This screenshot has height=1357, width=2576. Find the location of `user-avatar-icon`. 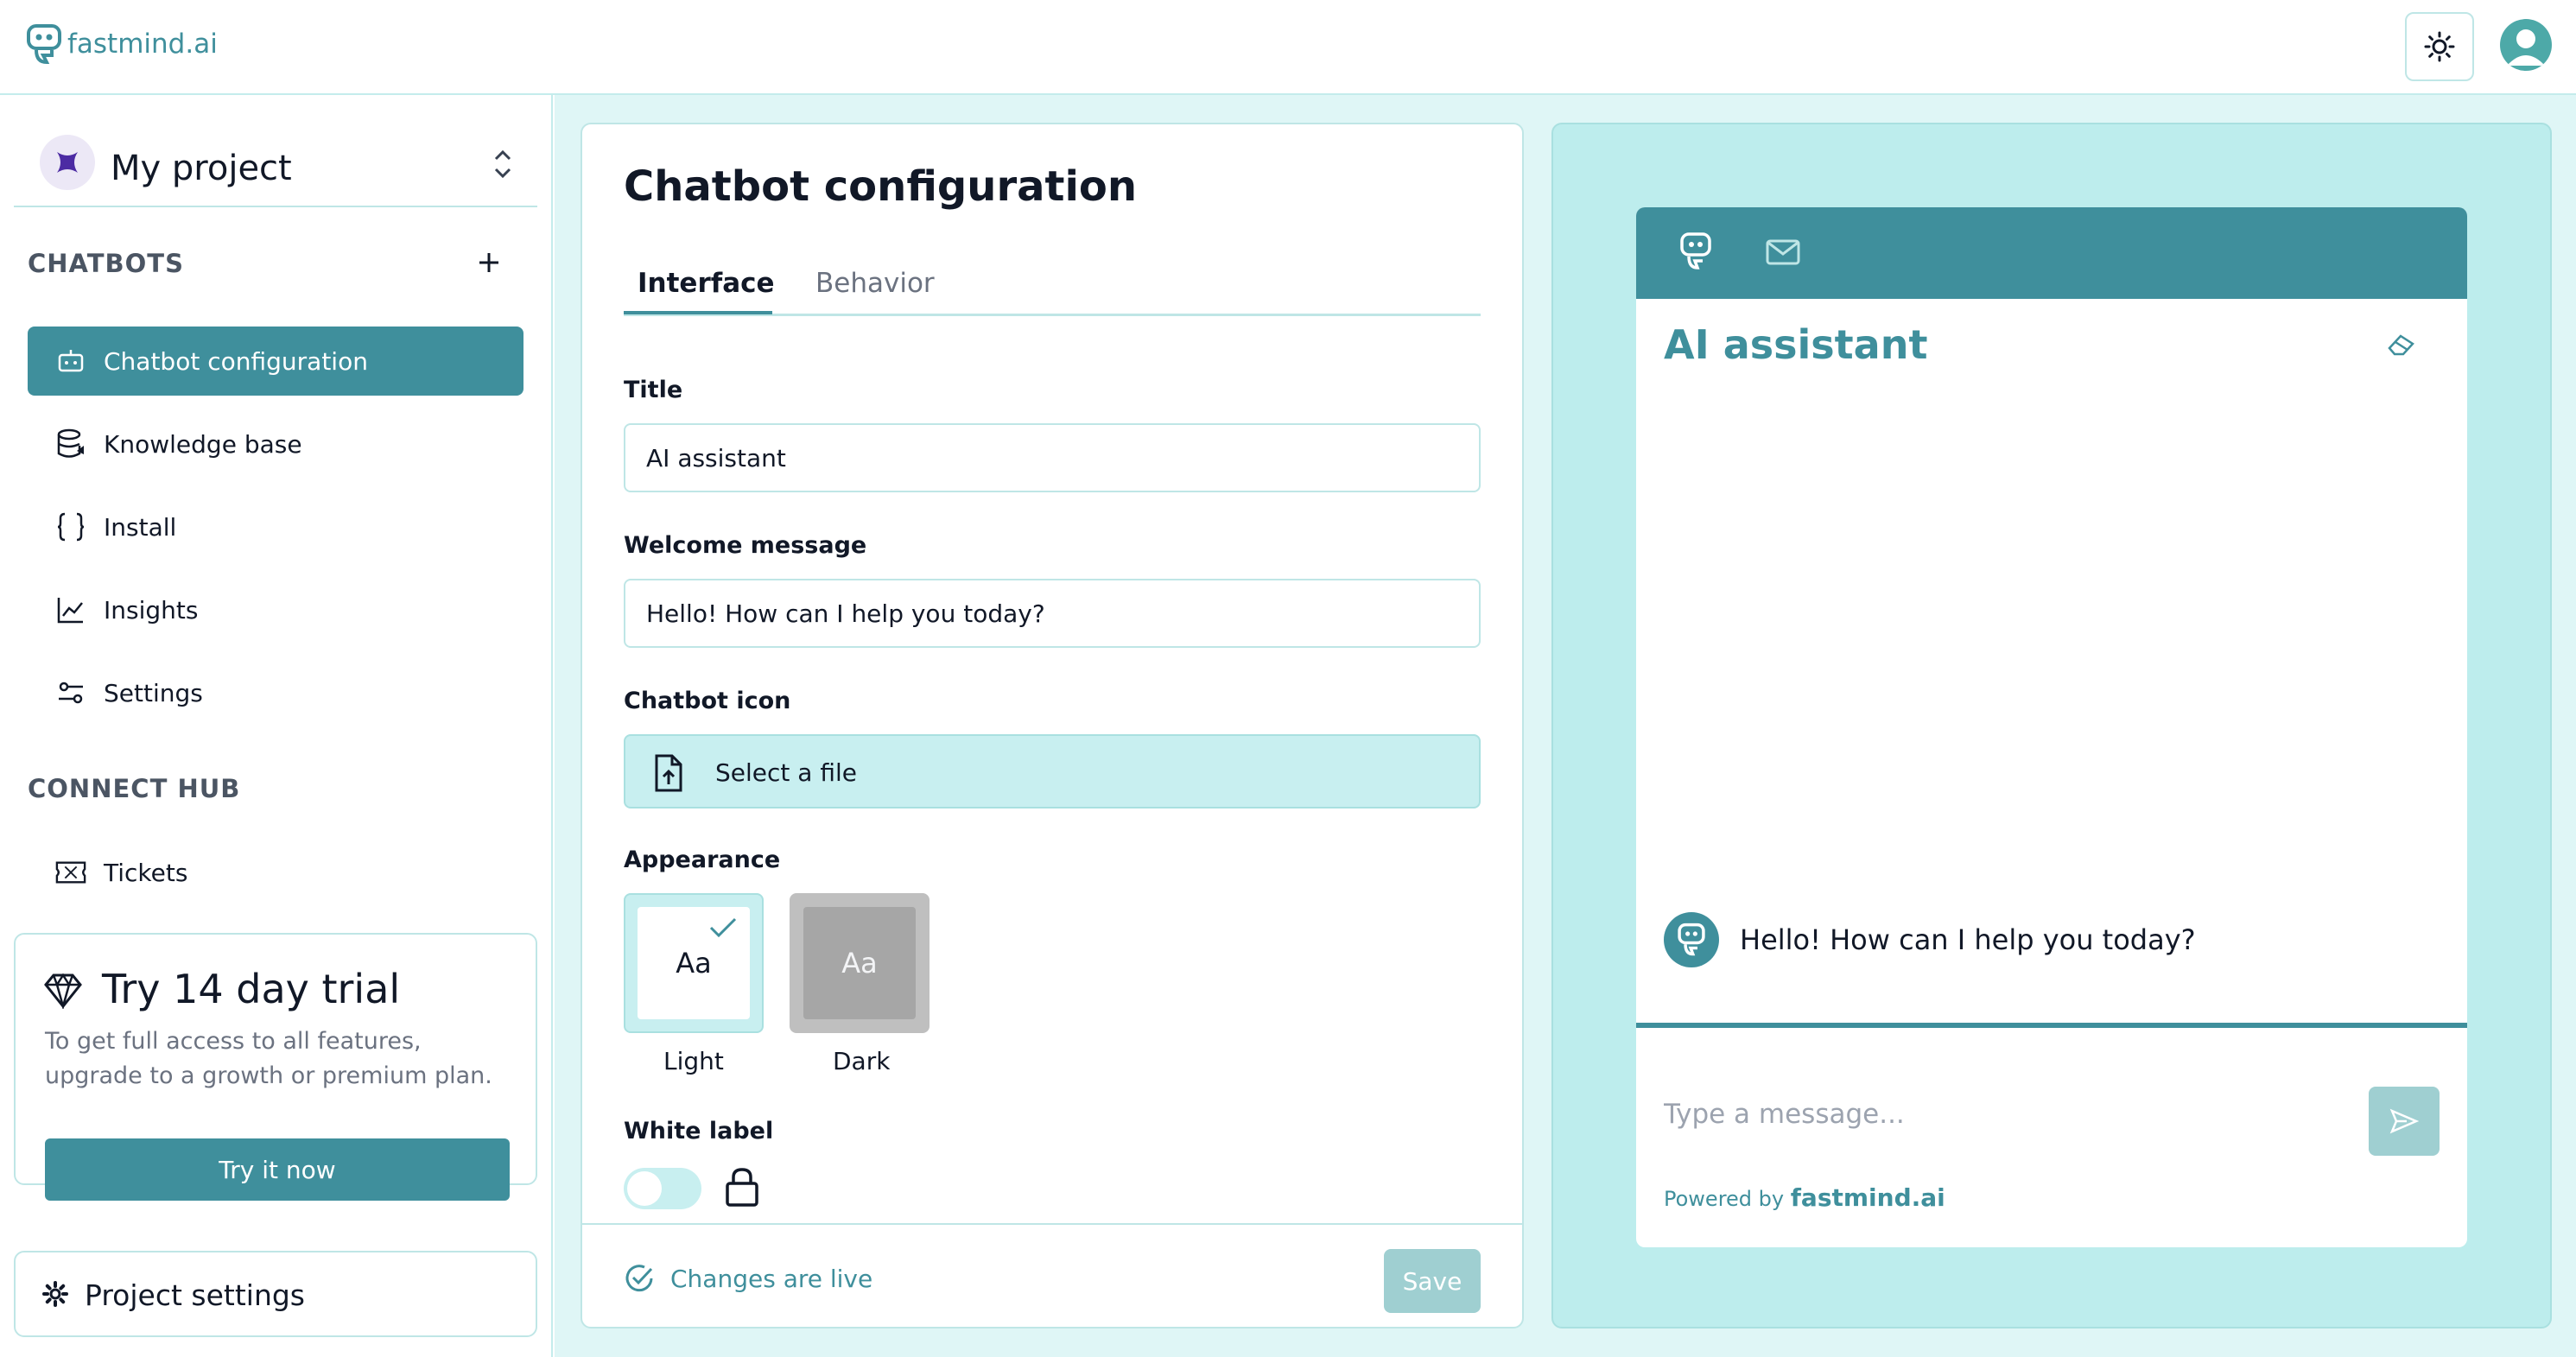

user-avatar-icon is located at coordinates (2526, 47).